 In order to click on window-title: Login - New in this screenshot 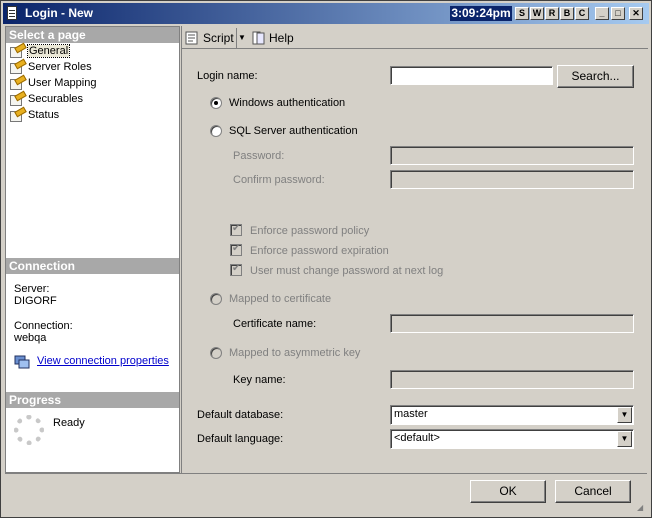, I will do `click(59, 13)`.